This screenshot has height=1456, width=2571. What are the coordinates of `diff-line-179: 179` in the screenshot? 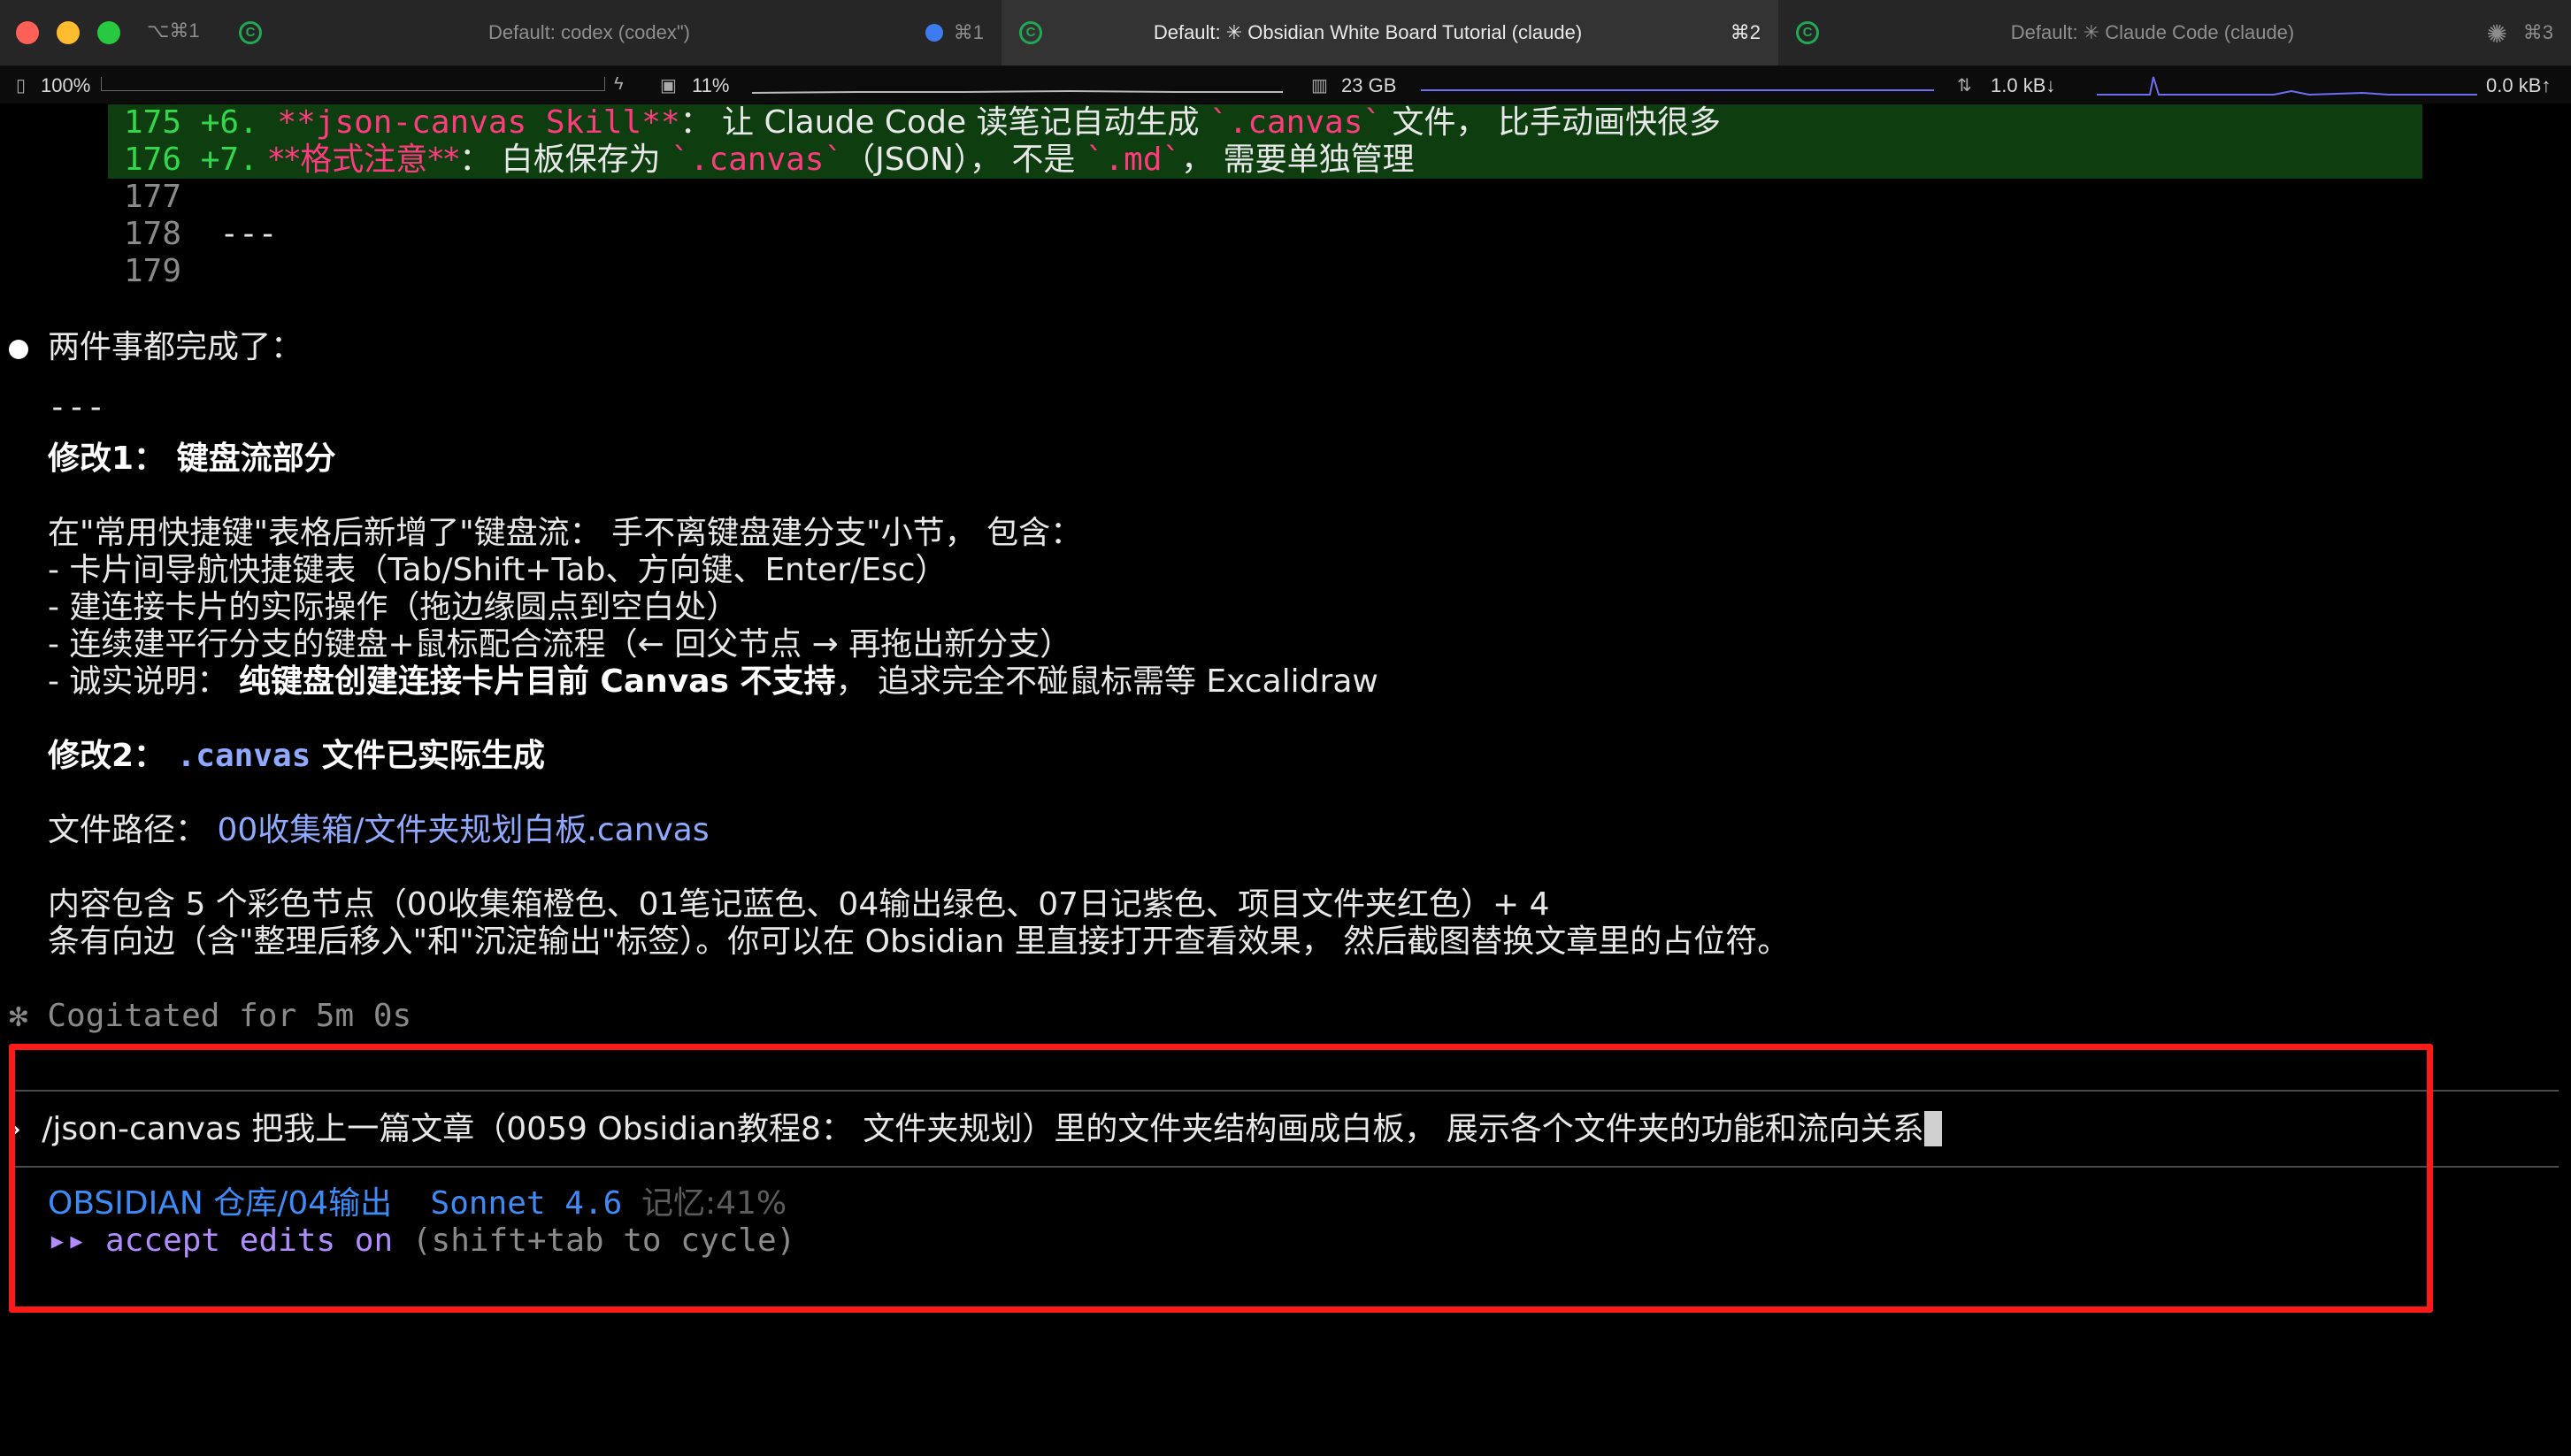 It's located at (153, 271).